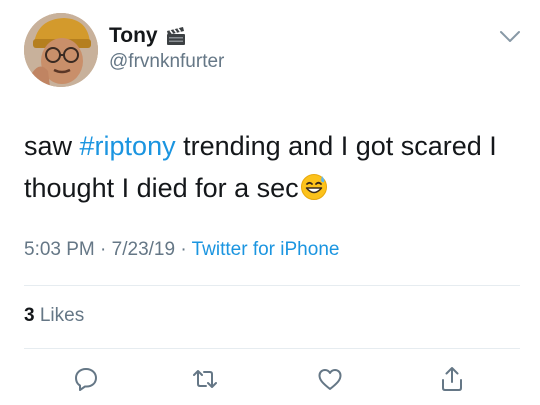  Describe the element at coordinates (62, 315) in the screenshot. I see `likes-label: Likes` at that location.